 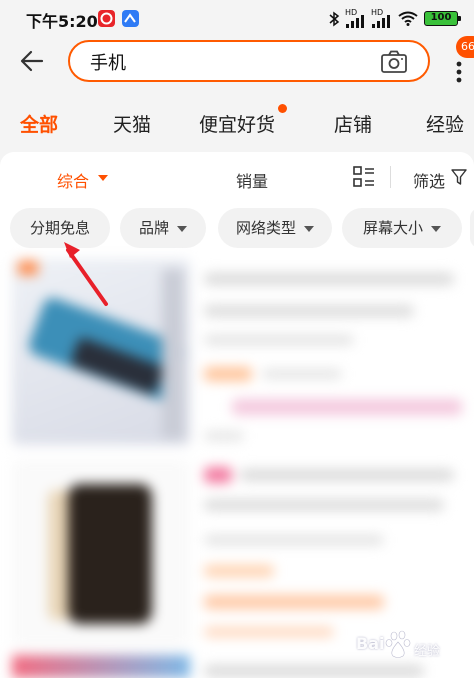 I want to click on battery-level: 100, so click(x=441, y=17).